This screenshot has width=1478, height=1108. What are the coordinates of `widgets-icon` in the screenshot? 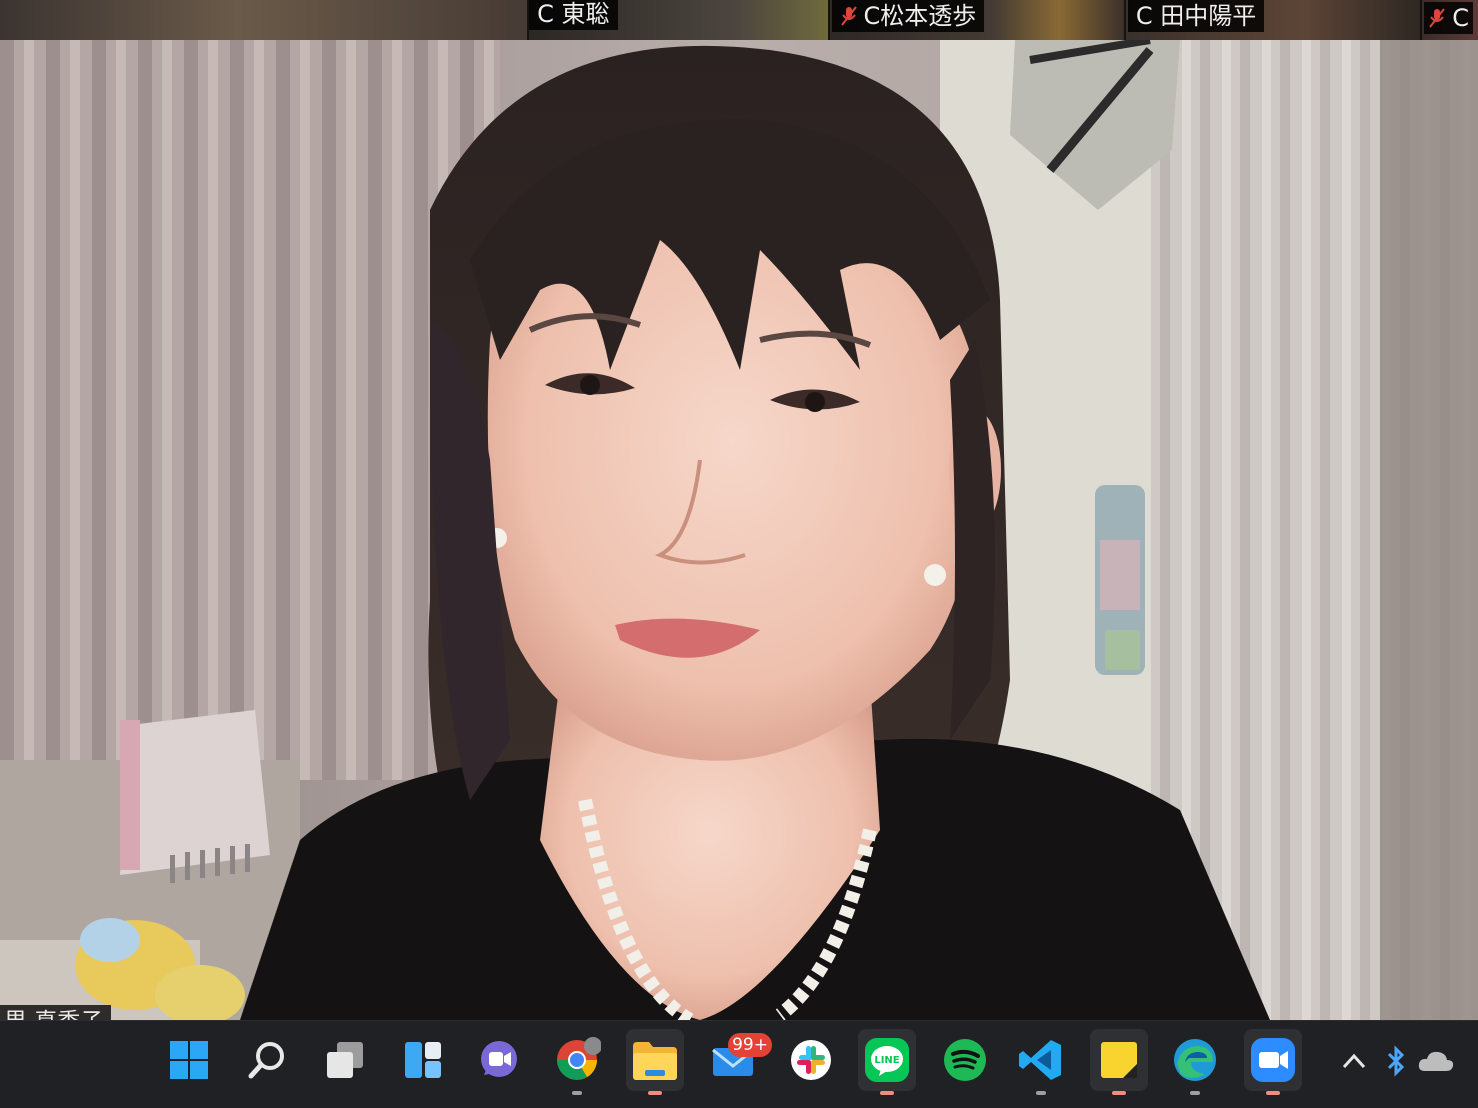 It's located at (423, 1060).